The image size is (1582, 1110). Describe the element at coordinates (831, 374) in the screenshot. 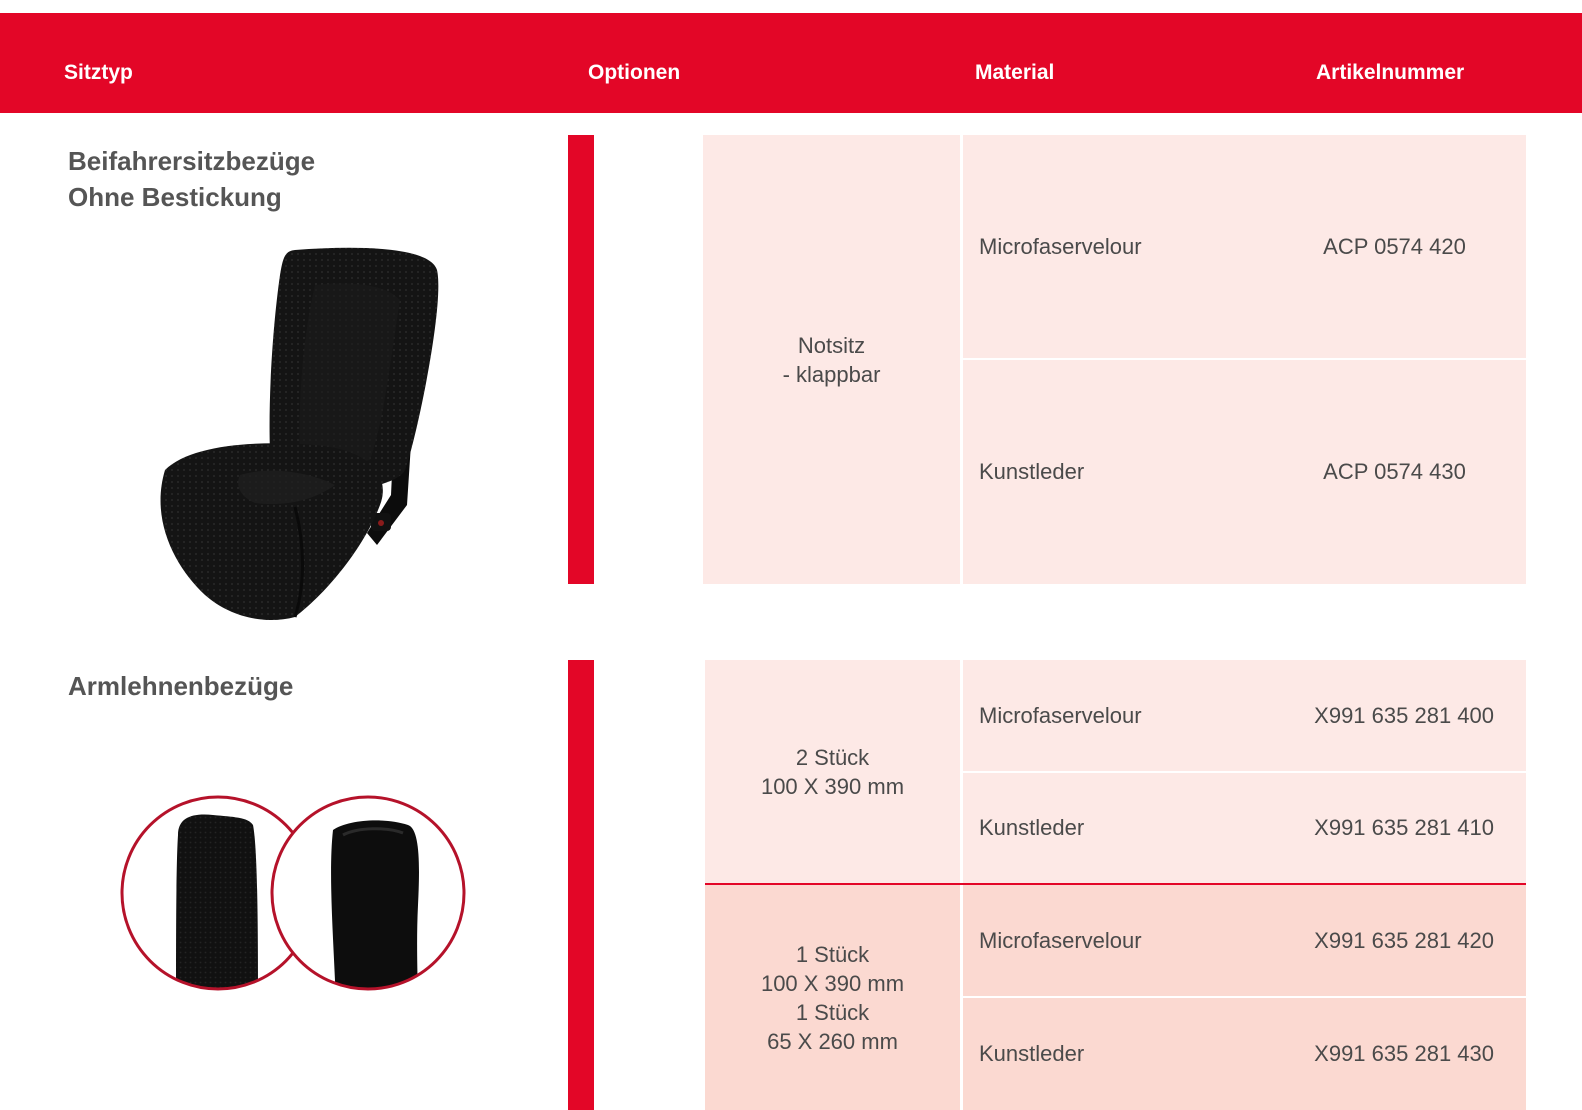

I see `option-line: - klappbar` at that location.